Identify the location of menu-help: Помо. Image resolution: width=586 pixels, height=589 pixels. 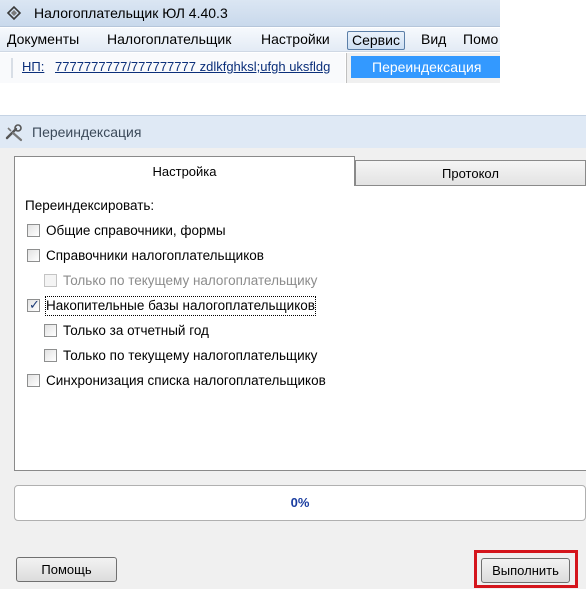
(480, 40).